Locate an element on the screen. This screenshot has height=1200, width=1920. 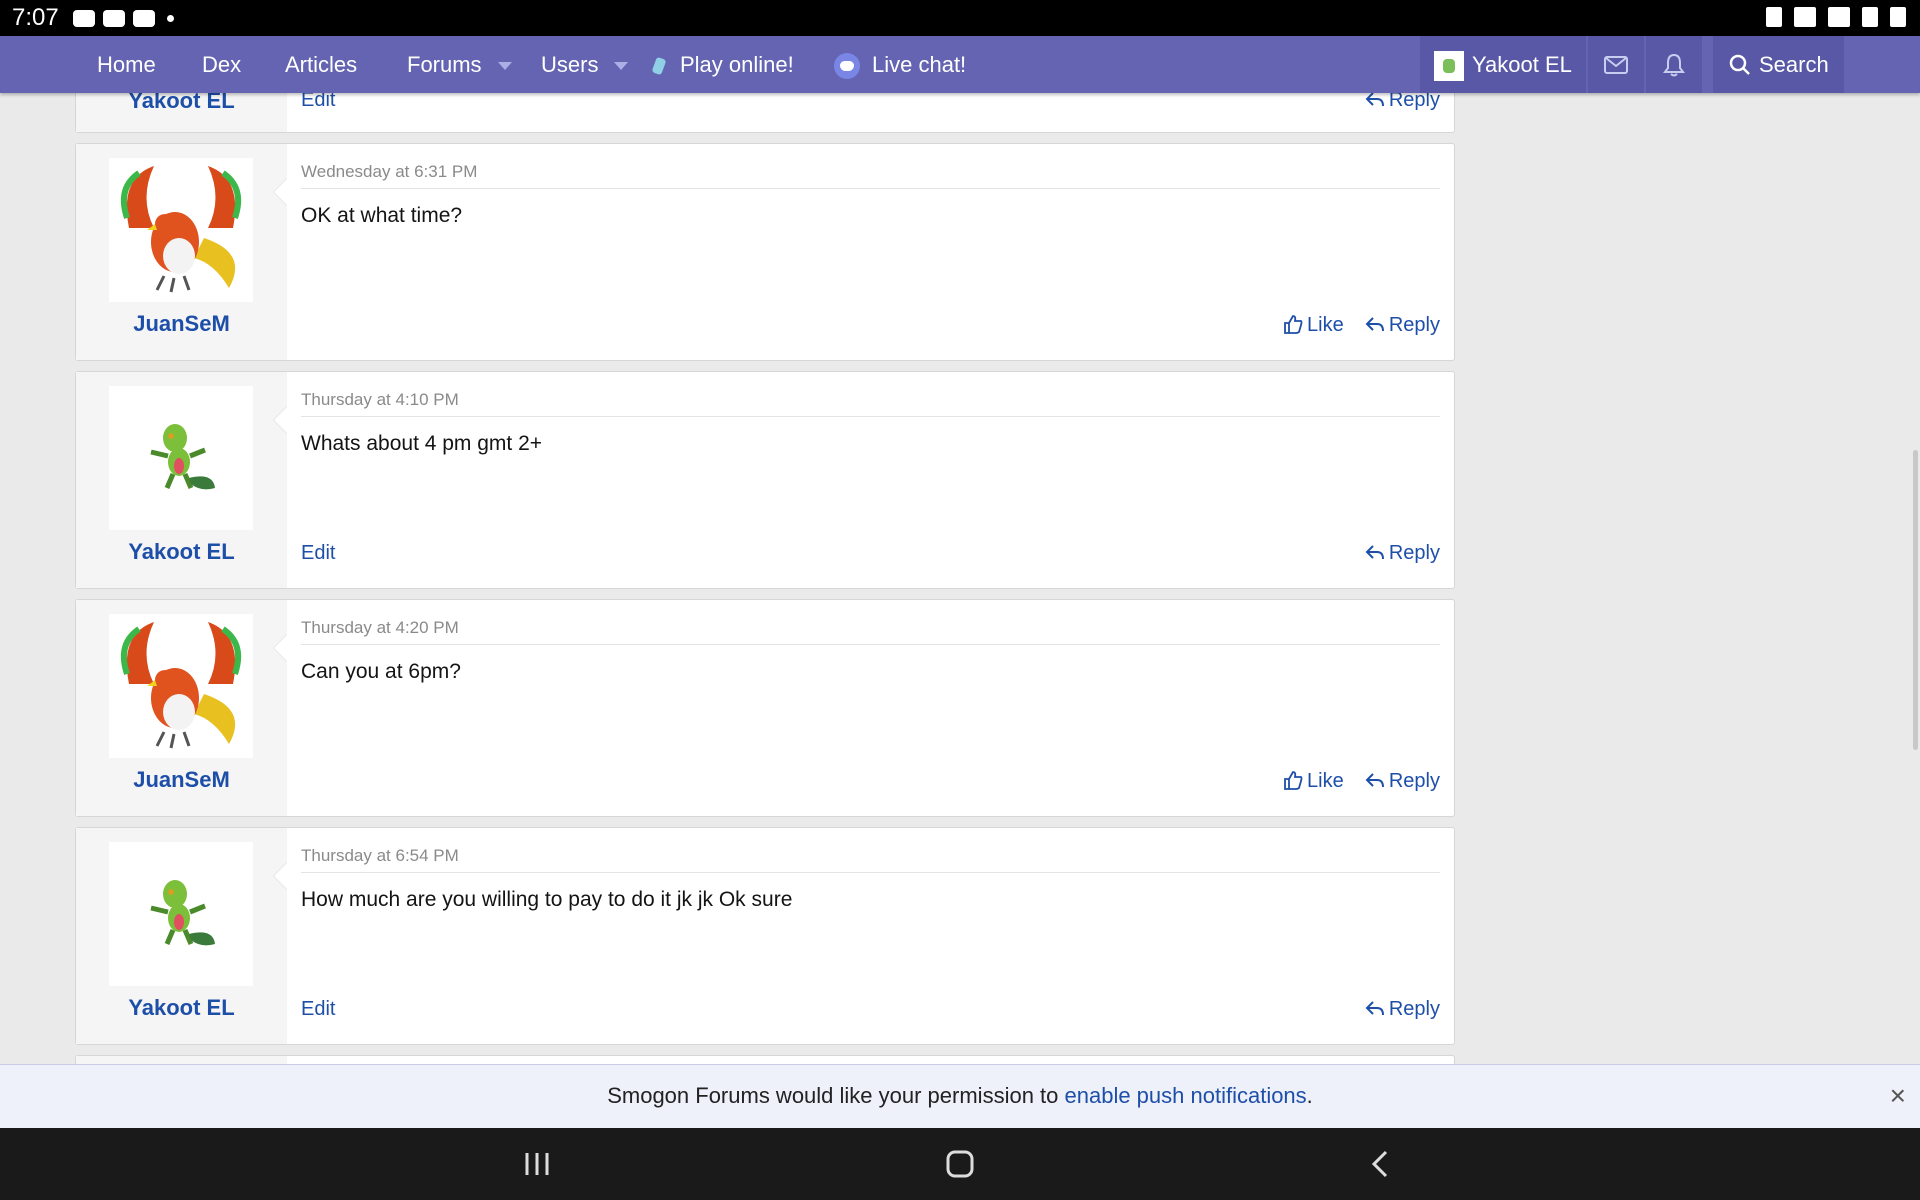
back-button is located at coordinates (1380, 1164).